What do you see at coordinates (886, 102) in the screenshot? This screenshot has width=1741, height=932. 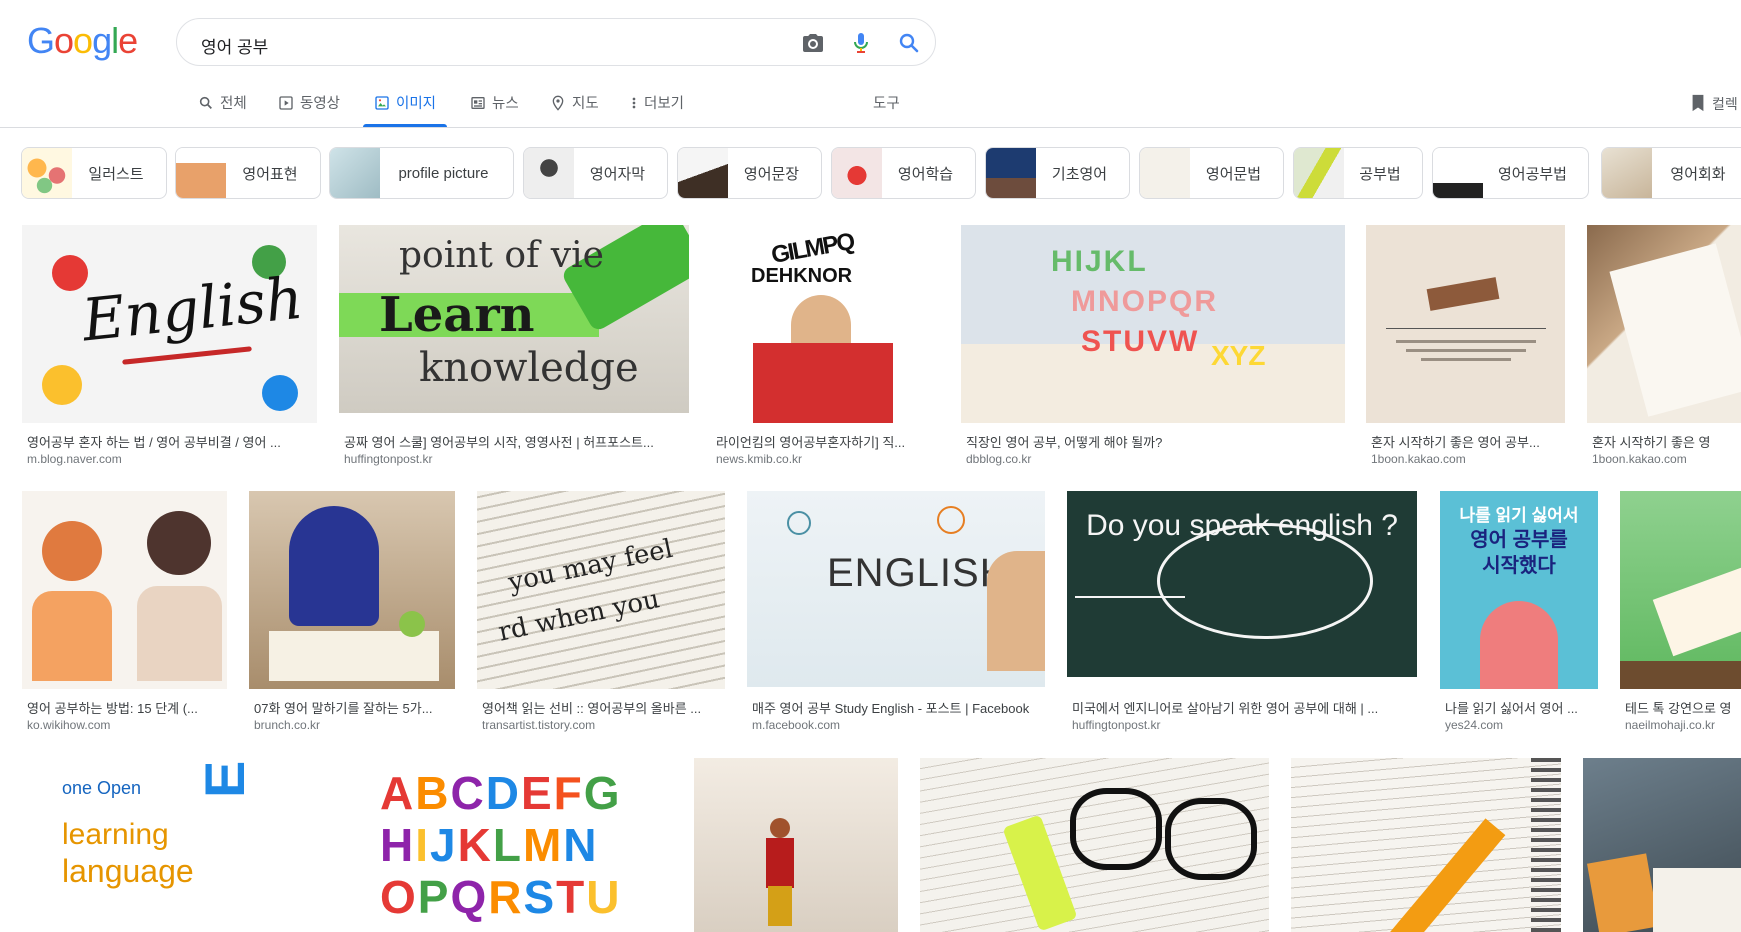 I see `tools-button: 도구` at bounding box center [886, 102].